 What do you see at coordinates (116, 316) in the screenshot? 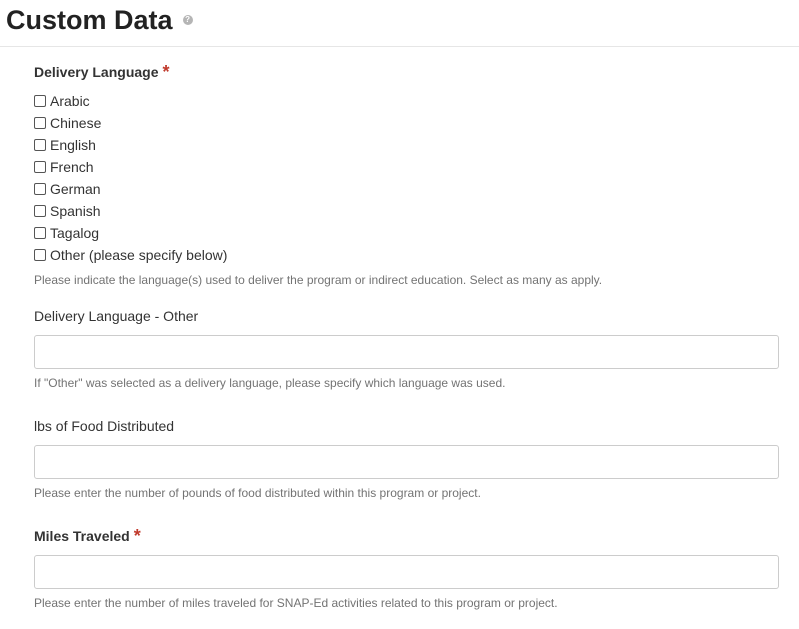
I see `delivery-language-other-label: Delivery Language - Other` at bounding box center [116, 316].